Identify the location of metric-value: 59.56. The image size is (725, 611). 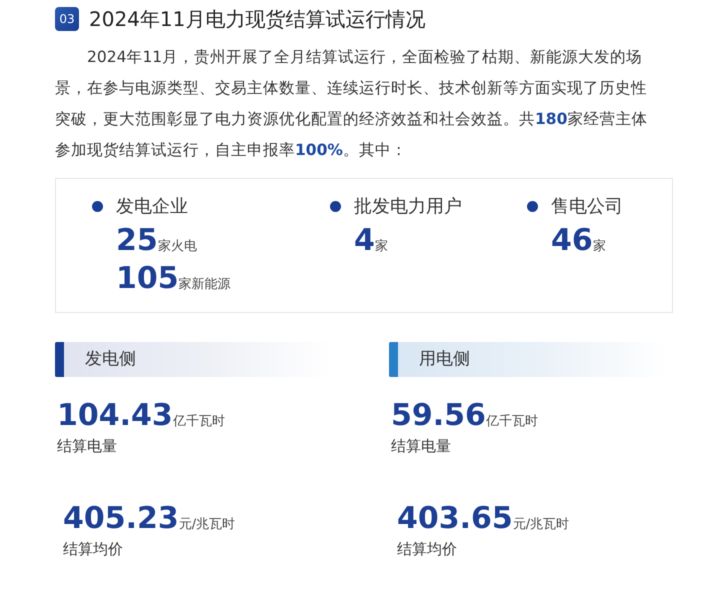
(438, 416).